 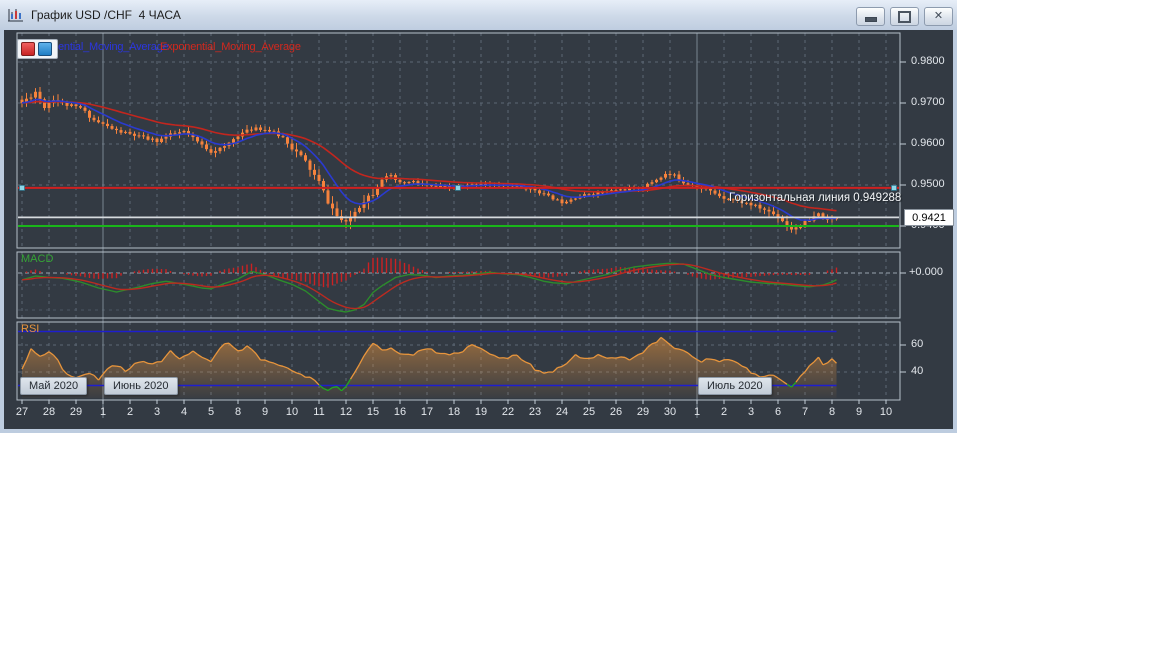 What do you see at coordinates (929, 217) in the screenshot?
I see `current-price-box: 0.9421` at bounding box center [929, 217].